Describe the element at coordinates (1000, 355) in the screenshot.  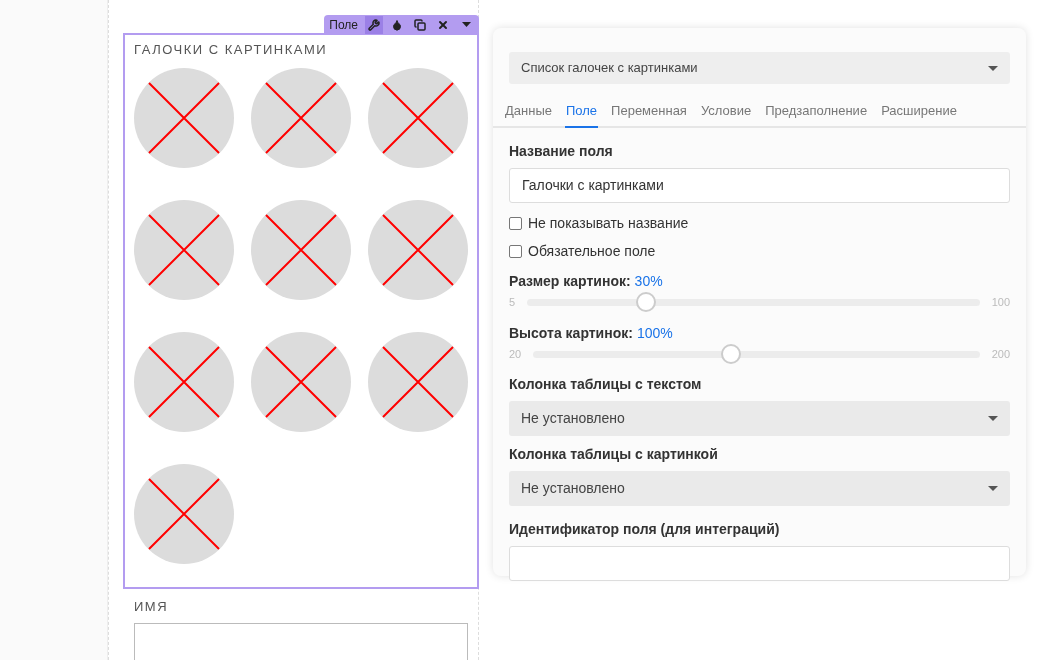
I see `slider-max: 200` at that location.